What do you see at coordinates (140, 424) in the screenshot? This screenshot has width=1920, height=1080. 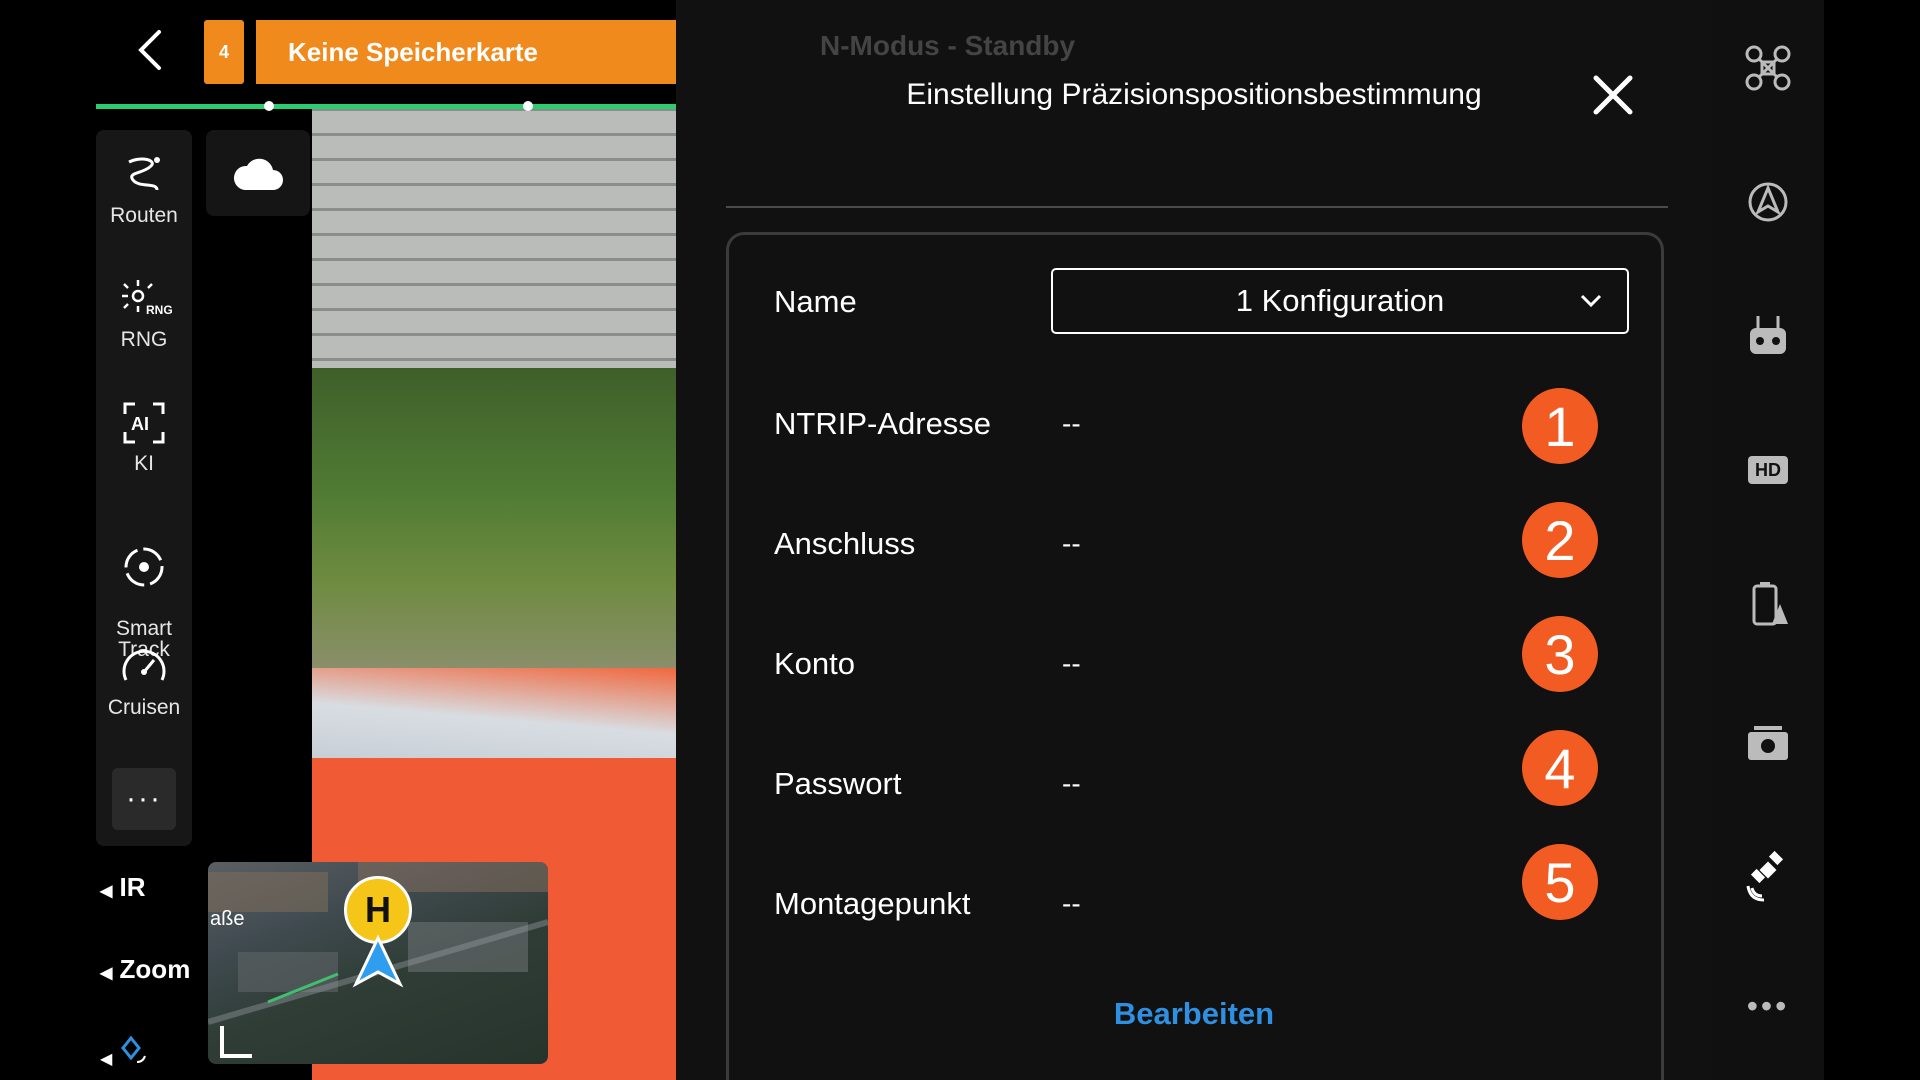 I see `svg-text: AI` at bounding box center [140, 424].